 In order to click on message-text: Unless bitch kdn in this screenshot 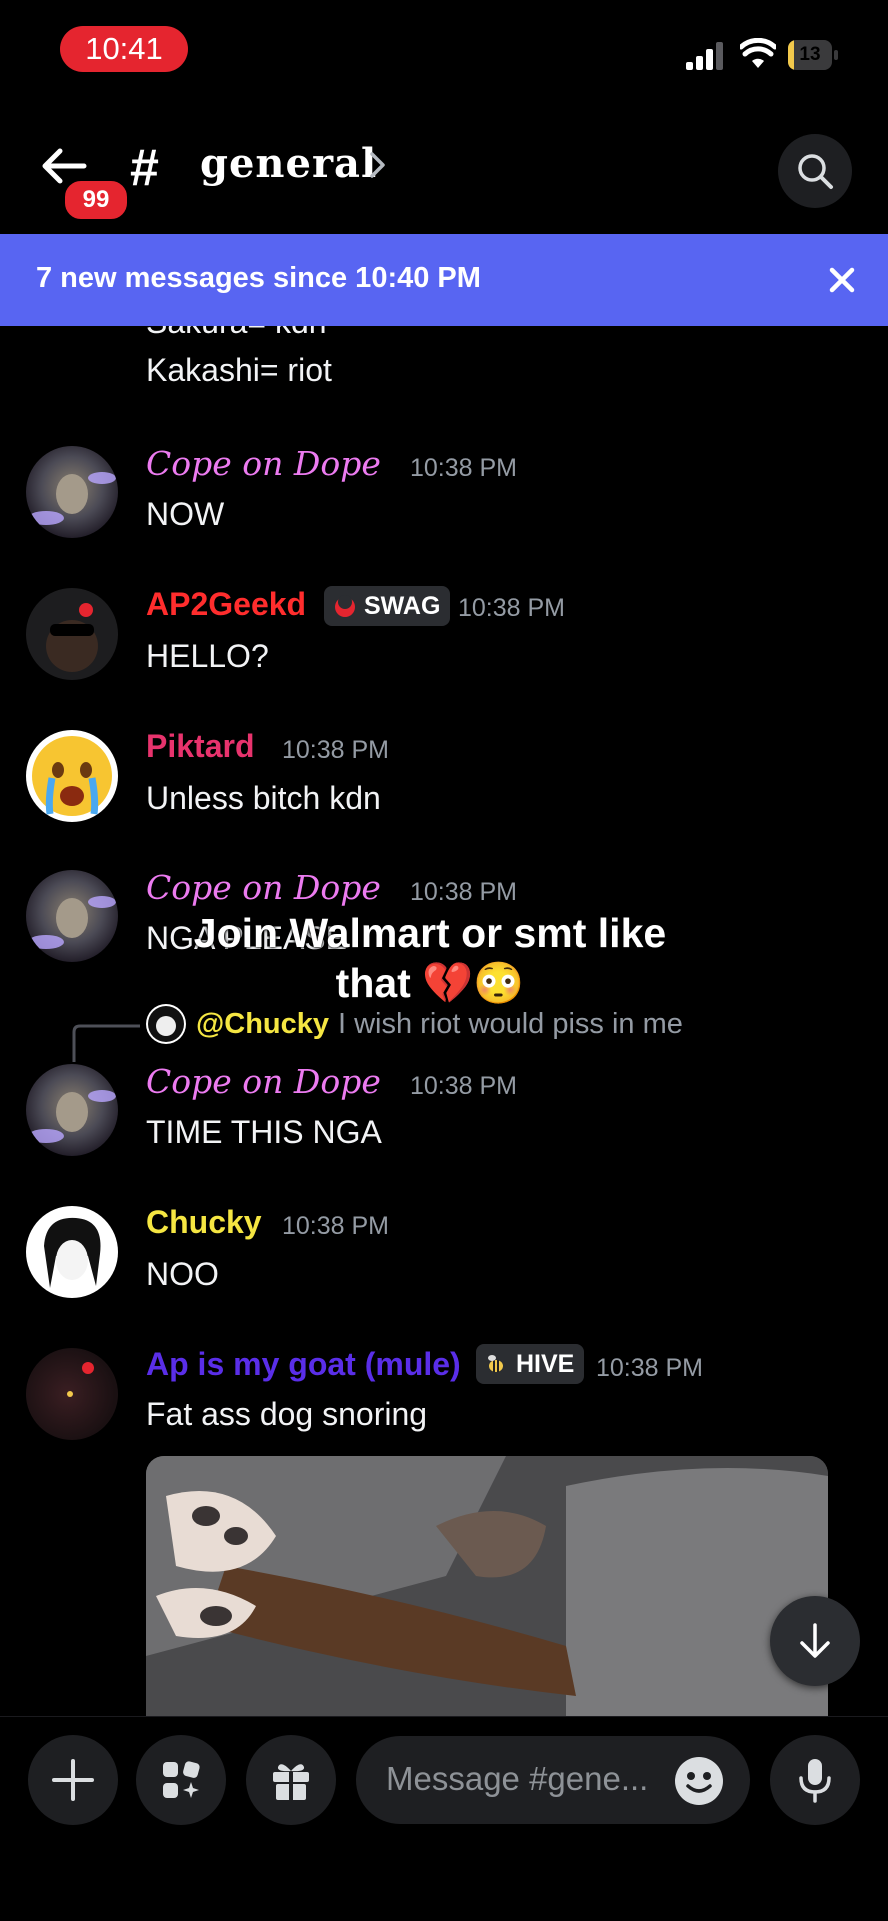, I will do `click(263, 798)`.